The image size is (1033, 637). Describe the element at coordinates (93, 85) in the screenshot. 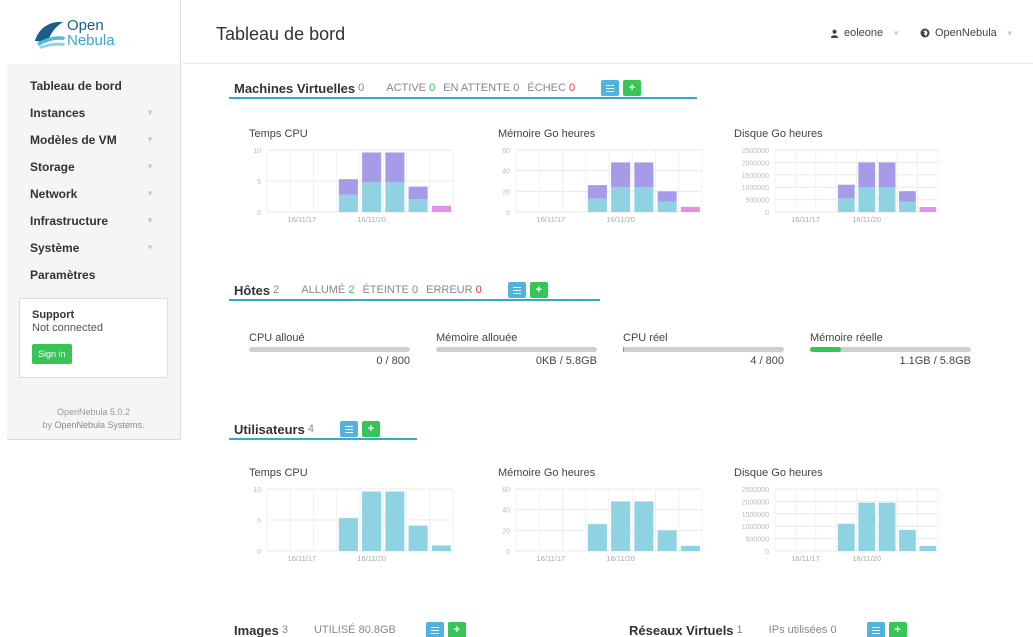

I see `sidebar-item-0: Tableau de bord` at that location.